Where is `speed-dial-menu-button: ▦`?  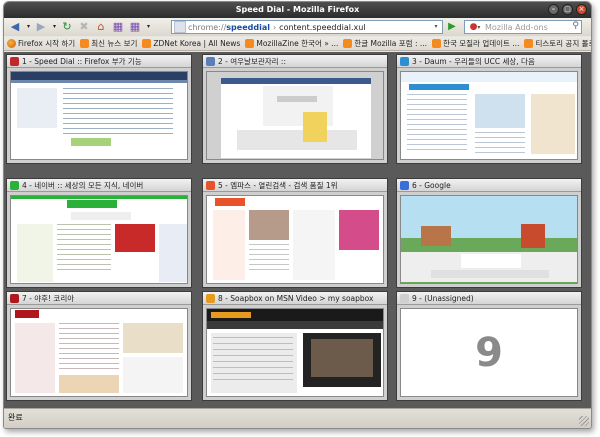 speed-dial-menu-button: ▦ is located at coordinates (135, 27).